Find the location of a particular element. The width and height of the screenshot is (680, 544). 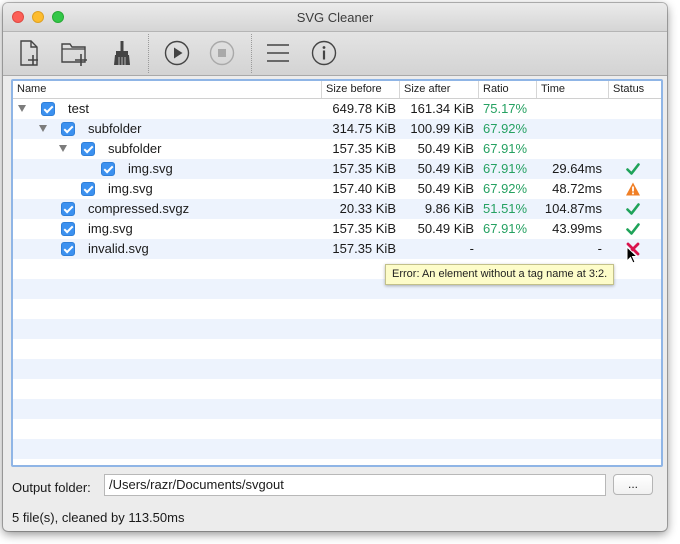

time-value: 104.87ms is located at coordinates (573, 208).